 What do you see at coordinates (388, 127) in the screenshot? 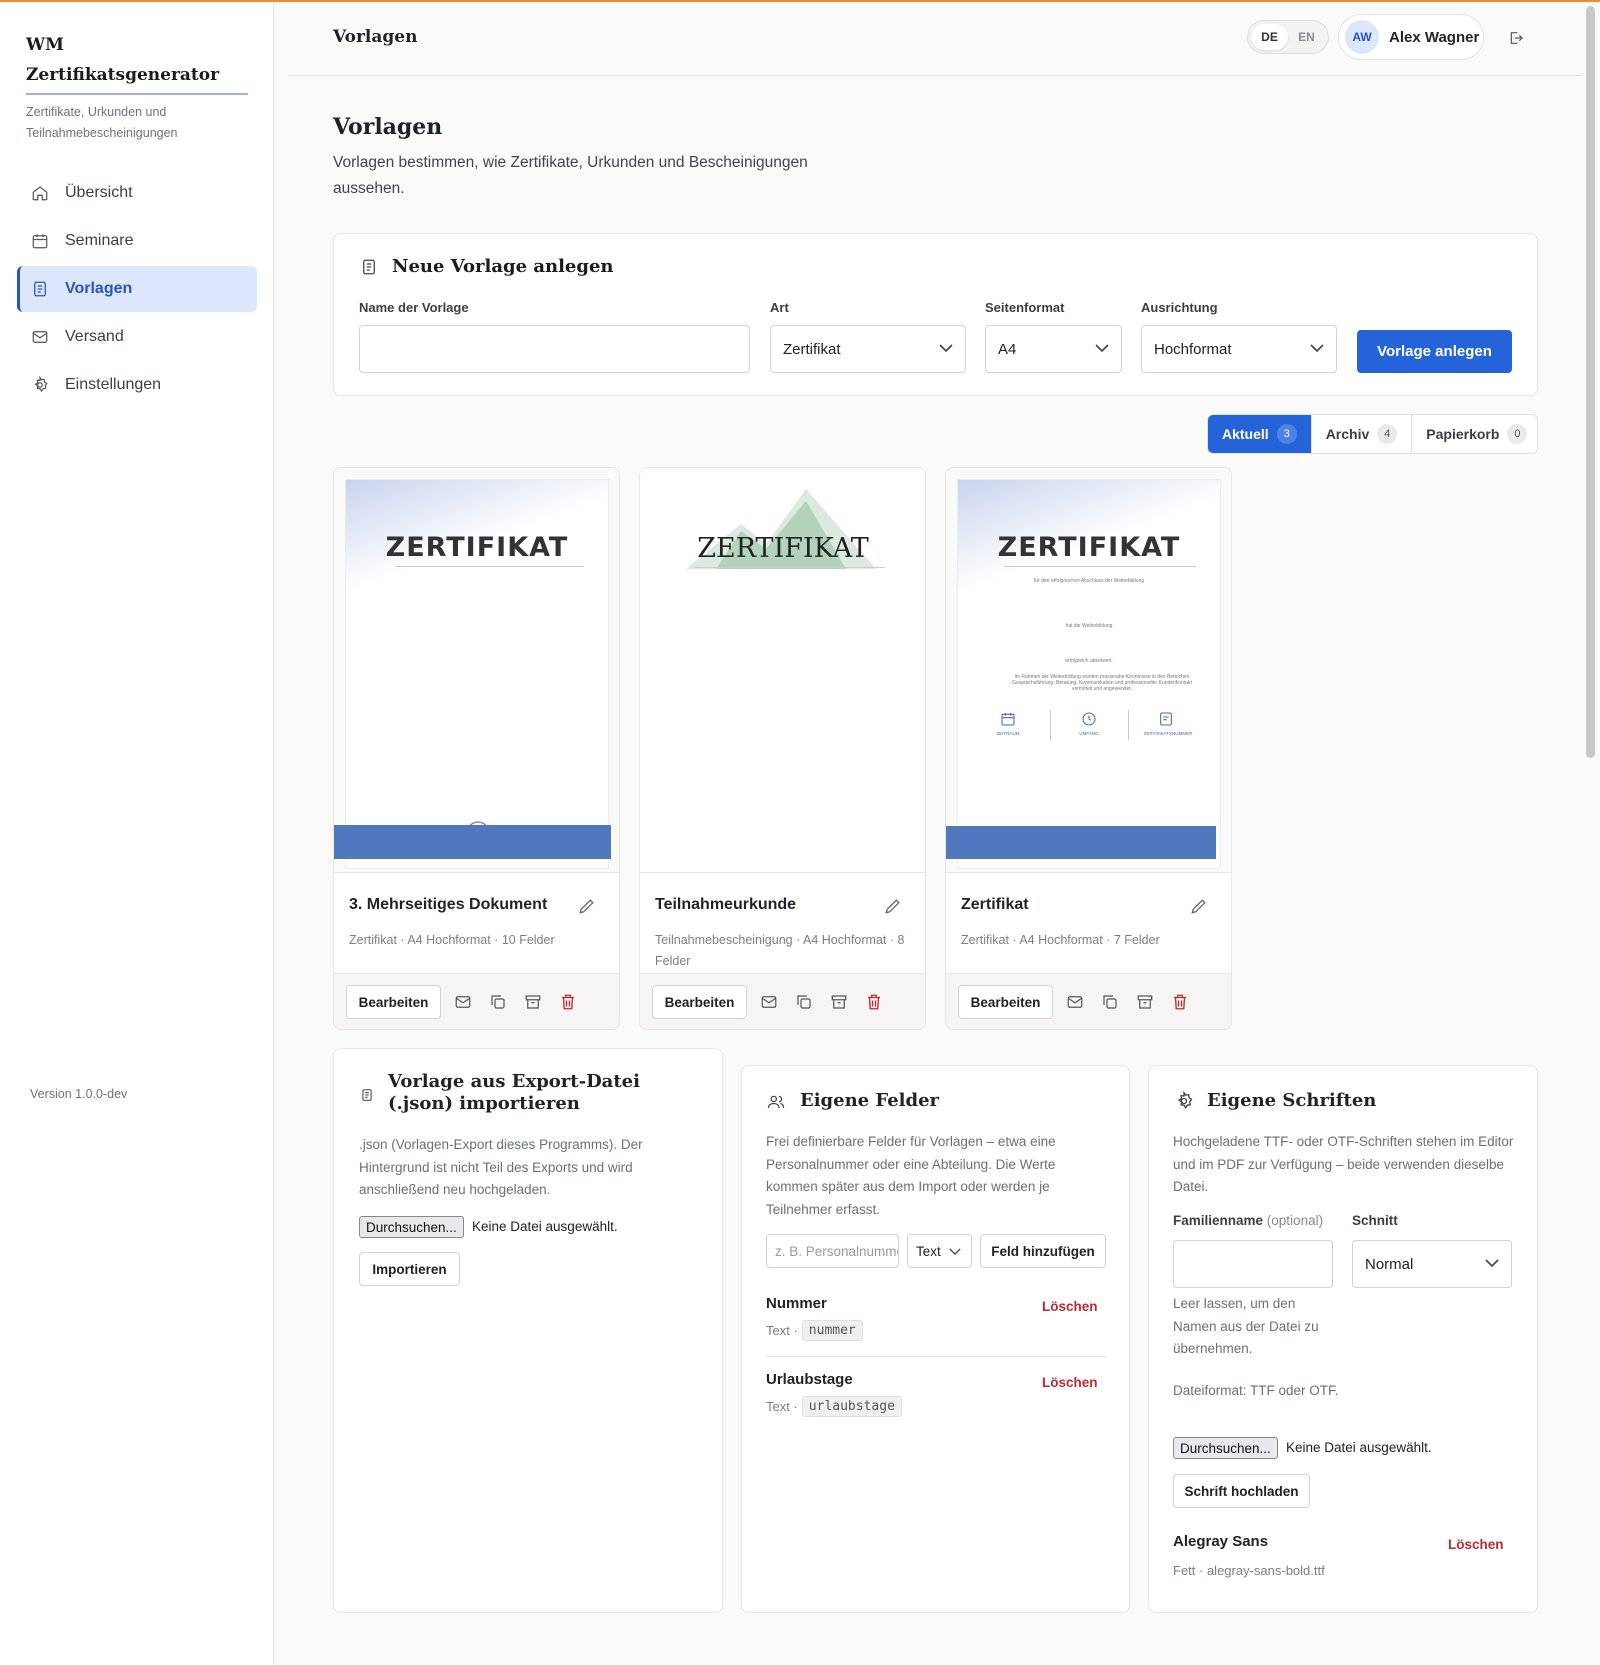
I see `page-title: Vorlagen` at bounding box center [388, 127].